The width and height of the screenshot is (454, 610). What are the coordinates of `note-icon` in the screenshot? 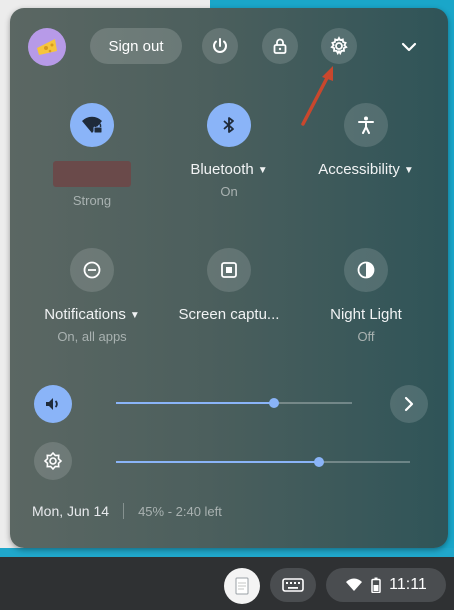 It's located at (242, 586).